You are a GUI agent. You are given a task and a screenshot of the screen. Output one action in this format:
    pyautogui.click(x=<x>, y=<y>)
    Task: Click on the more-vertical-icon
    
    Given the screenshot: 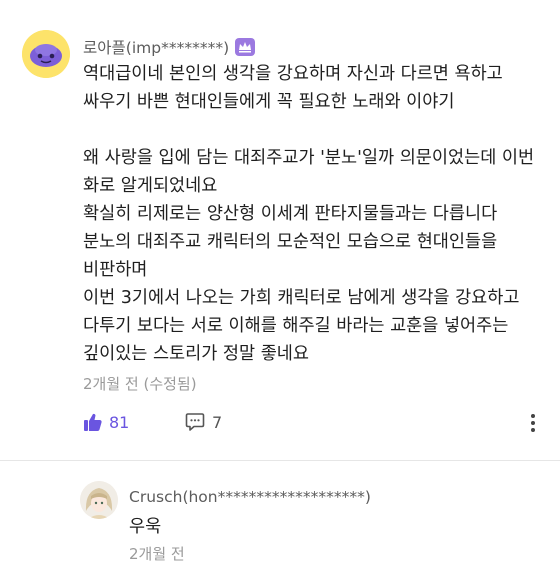 What is the action you would take?
    pyautogui.click(x=533, y=423)
    